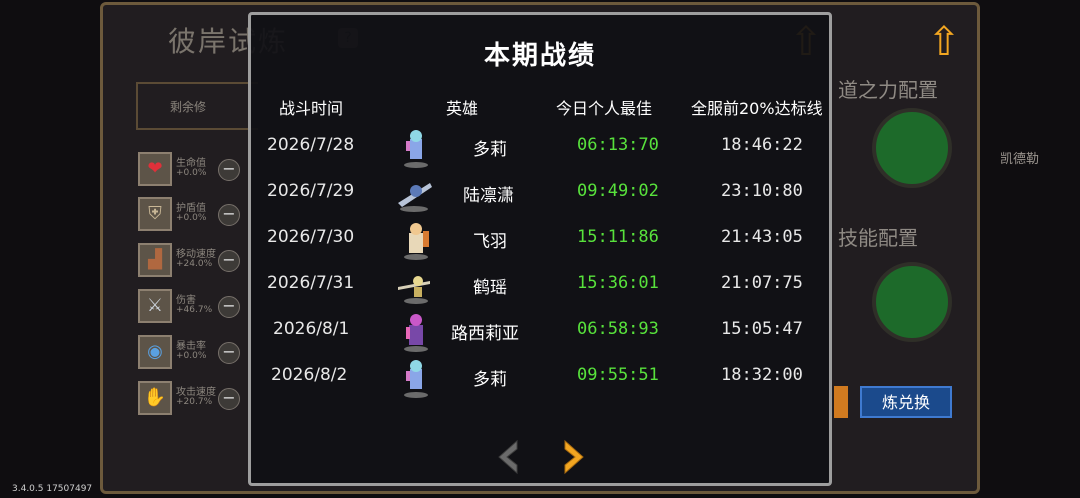 The image size is (1080, 498). Describe the element at coordinates (196, 392) in the screenshot. I see `stat-label: 攻击速度` at that location.